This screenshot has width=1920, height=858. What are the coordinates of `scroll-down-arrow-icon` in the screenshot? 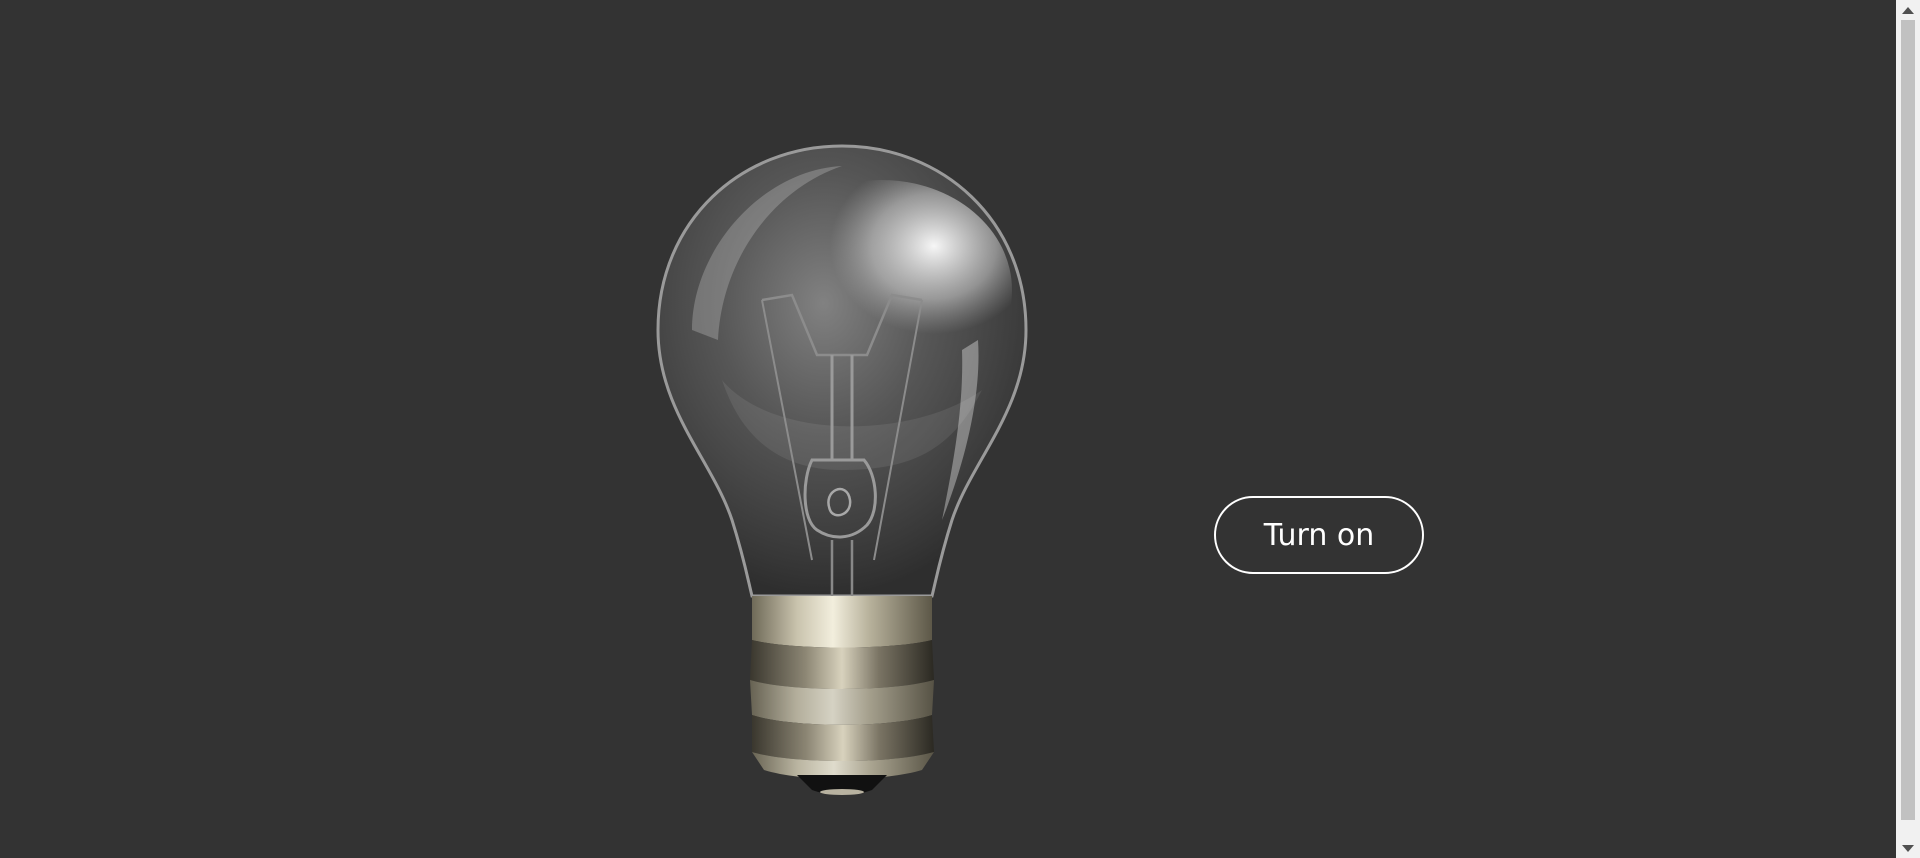 It's located at (1908, 848).